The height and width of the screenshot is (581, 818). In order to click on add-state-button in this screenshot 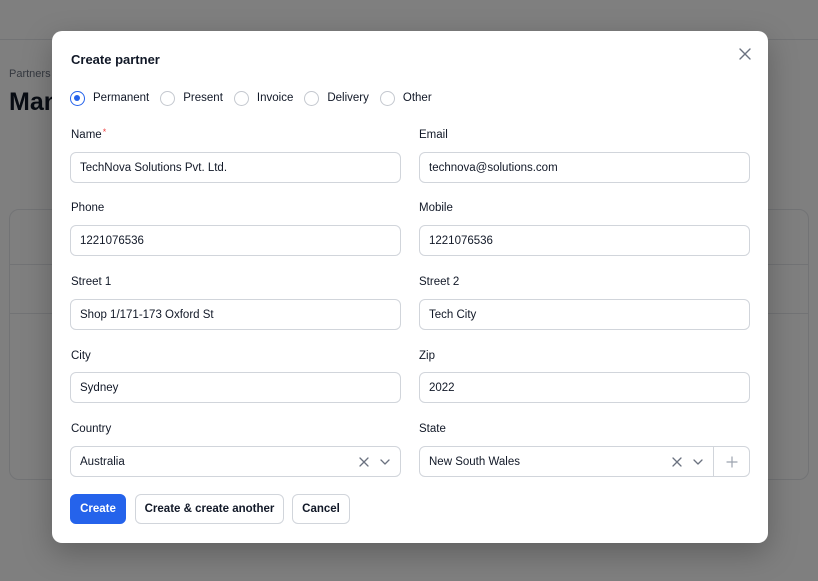, I will do `click(731, 461)`.